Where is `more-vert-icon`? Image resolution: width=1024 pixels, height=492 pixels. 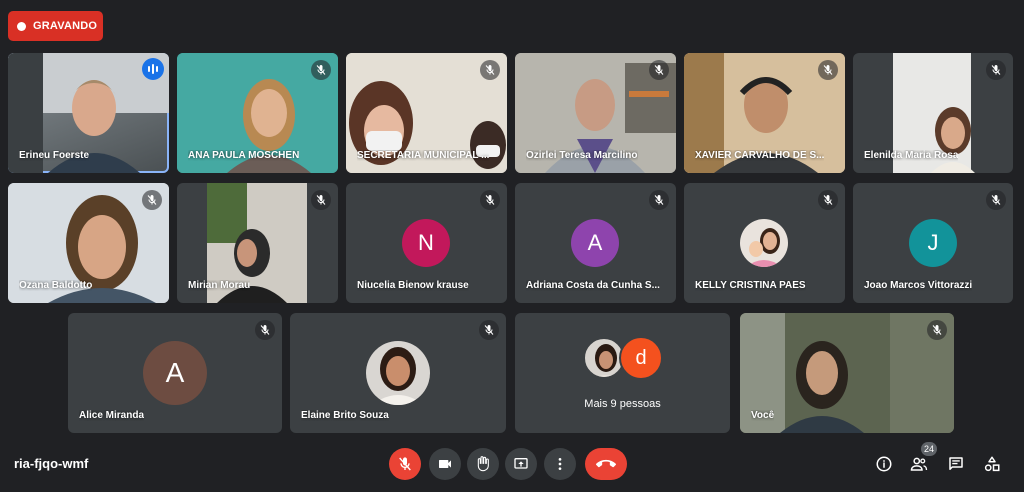 more-vert-icon is located at coordinates (560, 464).